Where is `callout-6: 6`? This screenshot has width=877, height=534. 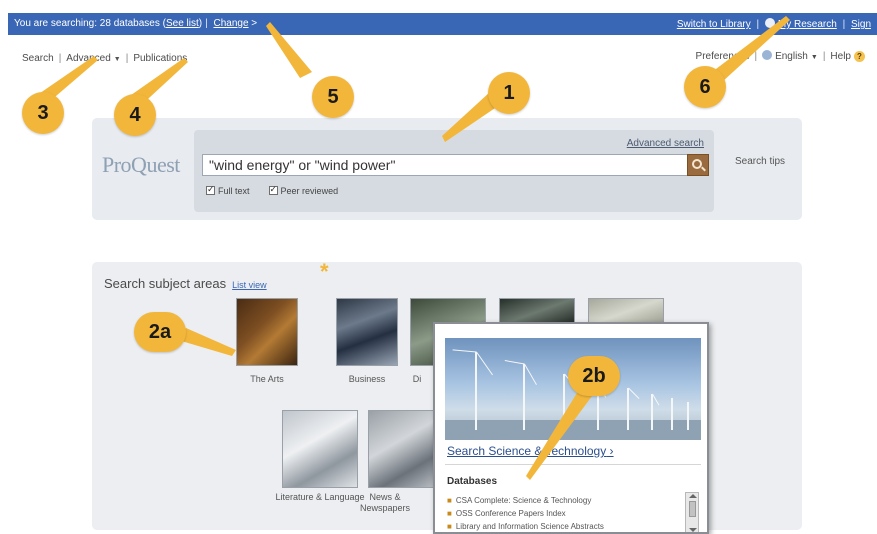
callout-6: 6 is located at coordinates (705, 87).